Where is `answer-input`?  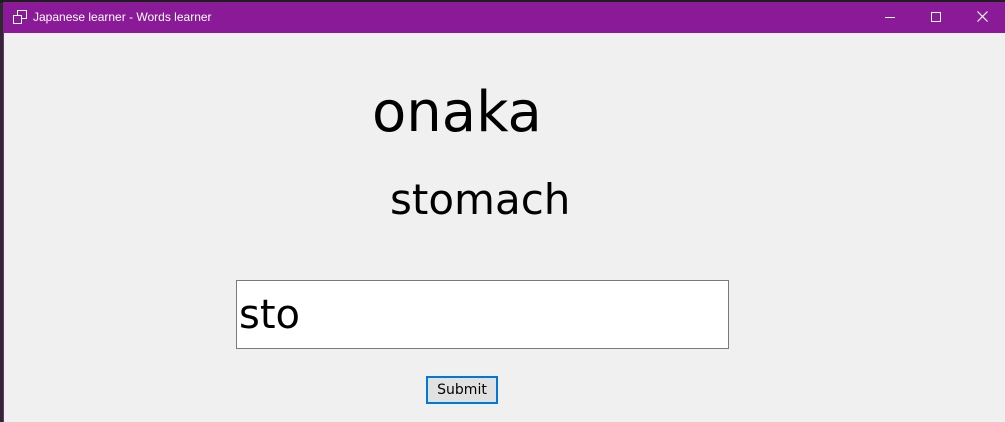
answer-input is located at coordinates (482, 314).